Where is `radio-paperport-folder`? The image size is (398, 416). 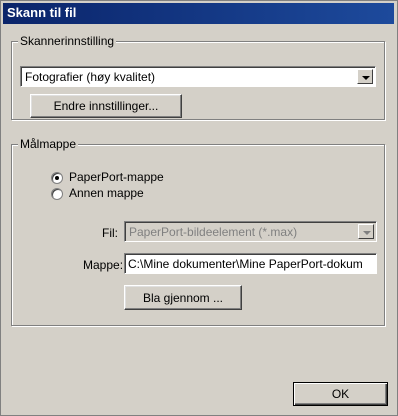 radio-paperport-folder is located at coordinates (57, 178).